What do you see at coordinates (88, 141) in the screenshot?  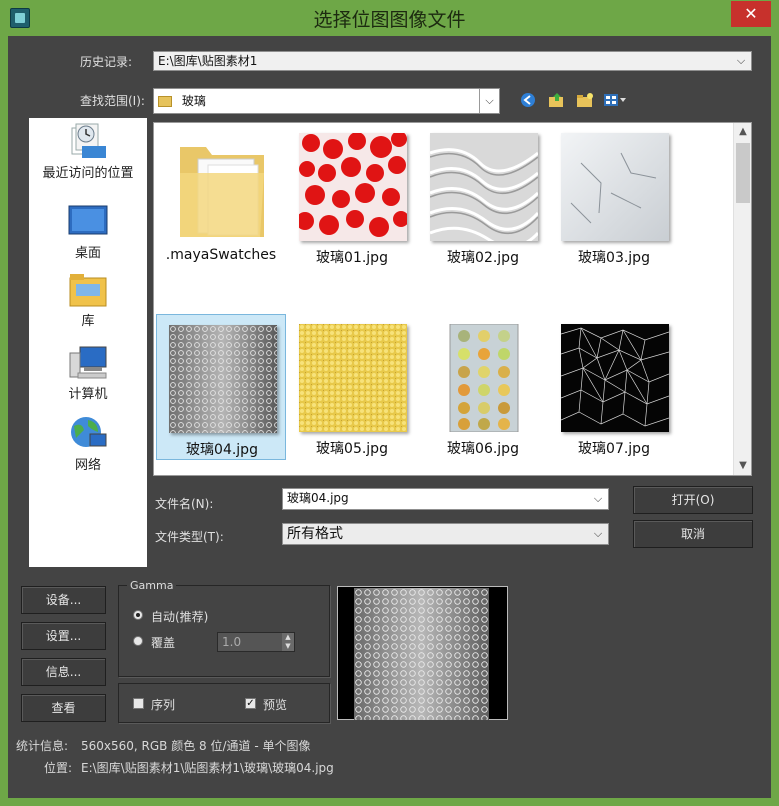 I see `recent-places-icon` at bounding box center [88, 141].